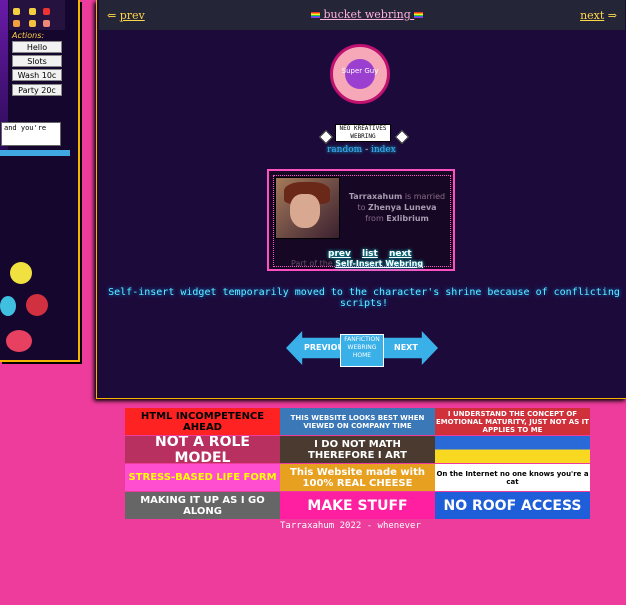  I want to click on web-button-4: NOT A ROLE MODEL, so click(202, 449).